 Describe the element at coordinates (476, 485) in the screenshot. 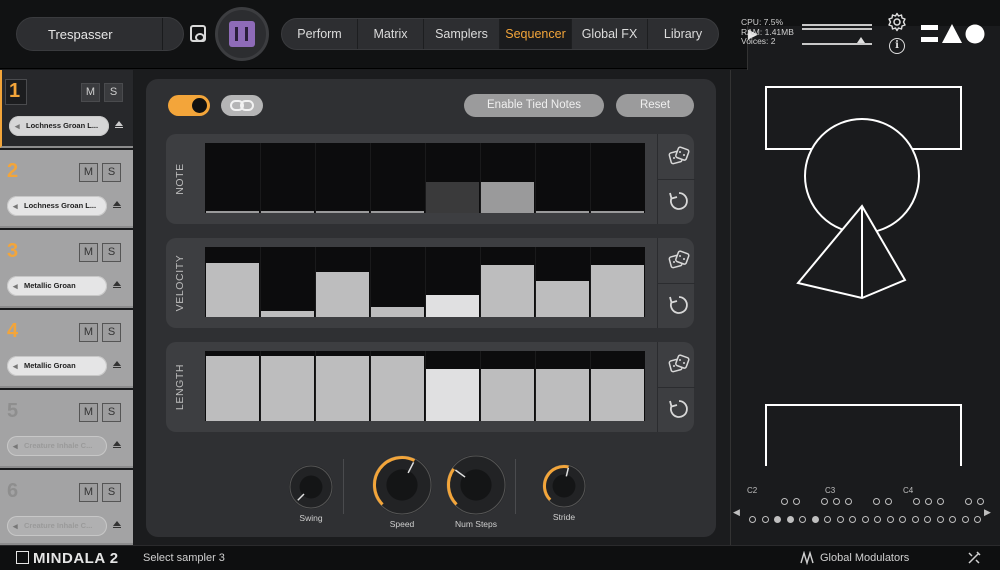

I see `num-steps-knob` at that location.